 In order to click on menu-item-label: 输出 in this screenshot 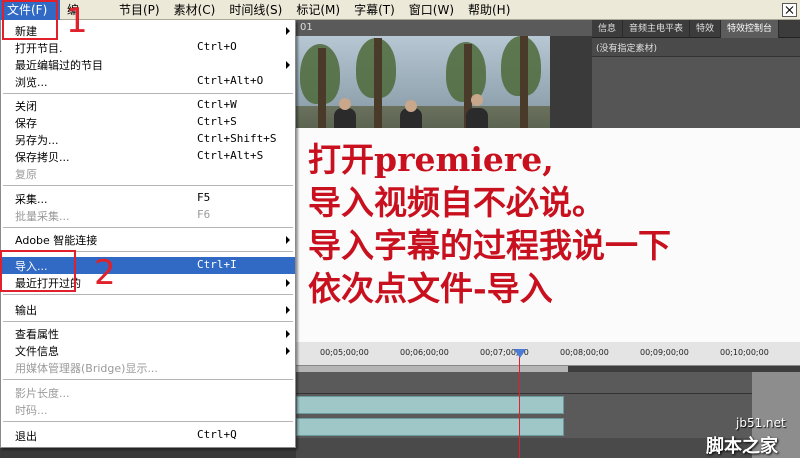, I will do `click(26, 310)`.